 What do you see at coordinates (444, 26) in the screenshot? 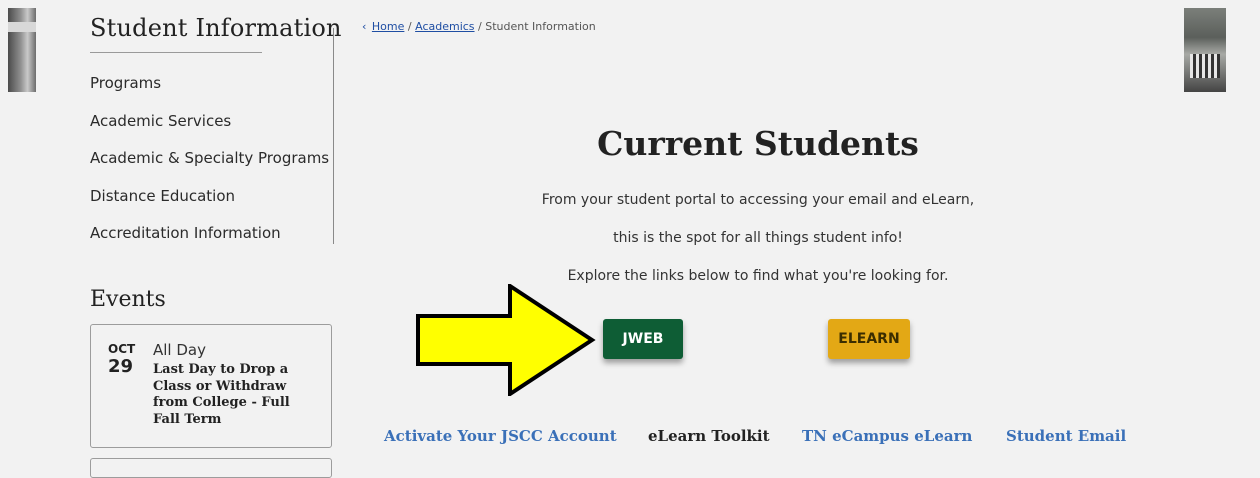
I see `breadcrumb-academics-link: Academics` at bounding box center [444, 26].